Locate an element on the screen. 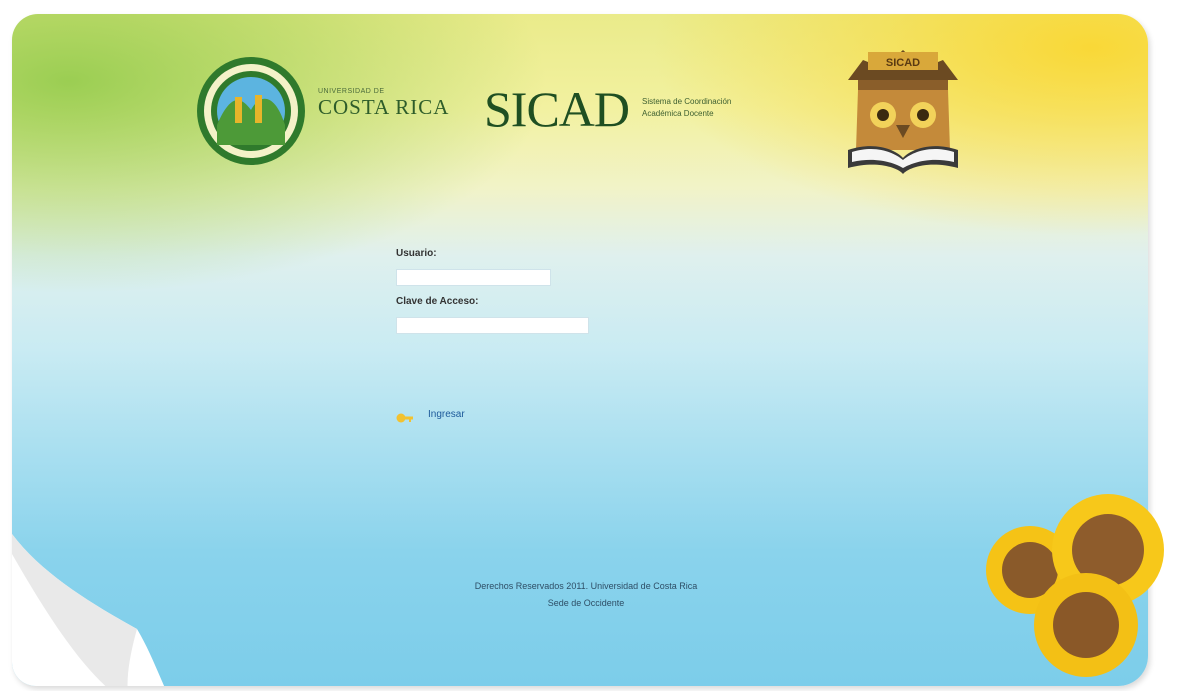 The height and width of the screenshot is (691, 1177). ucr-top-text: UNIVERSIDAD DE is located at coordinates (351, 91).